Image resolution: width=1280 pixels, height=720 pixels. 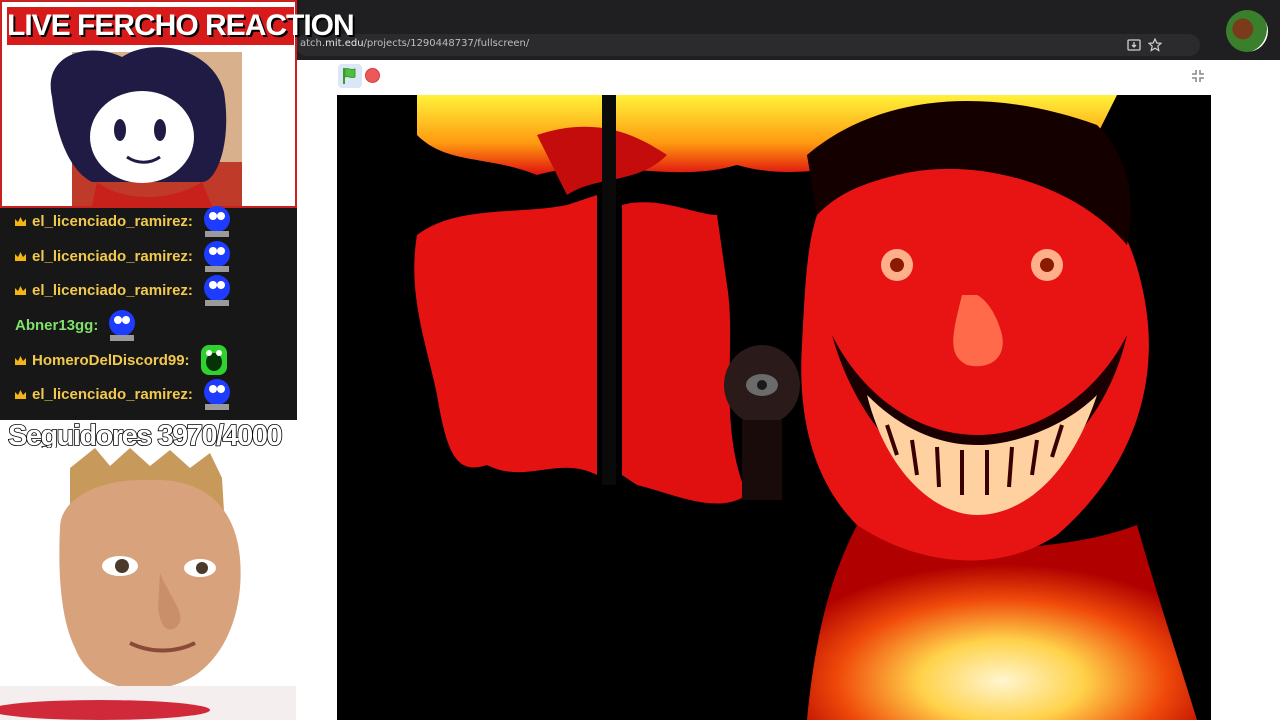 What do you see at coordinates (1198, 76) in the screenshot?
I see `exit-fullscreen-icon` at bounding box center [1198, 76].